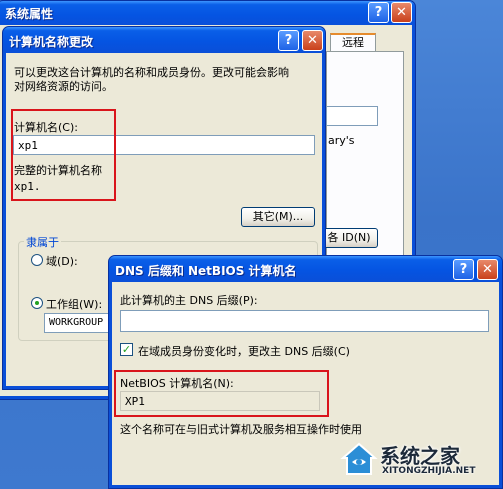  I want to click on workgroup-radio, so click(37, 303).